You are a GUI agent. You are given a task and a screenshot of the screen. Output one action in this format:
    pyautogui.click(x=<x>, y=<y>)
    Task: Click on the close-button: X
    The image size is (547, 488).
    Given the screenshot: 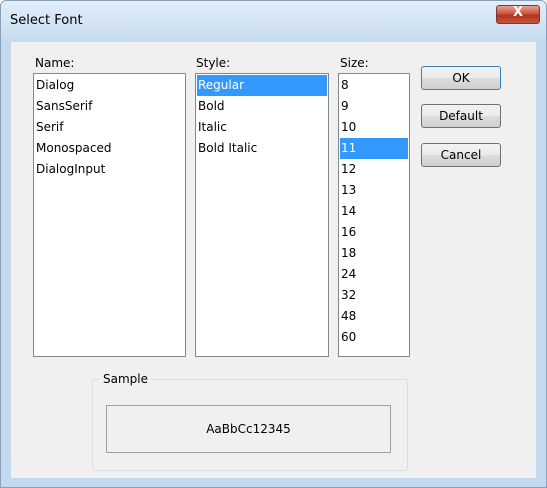 What is the action you would take?
    pyautogui.click(x=518, y=14)
    